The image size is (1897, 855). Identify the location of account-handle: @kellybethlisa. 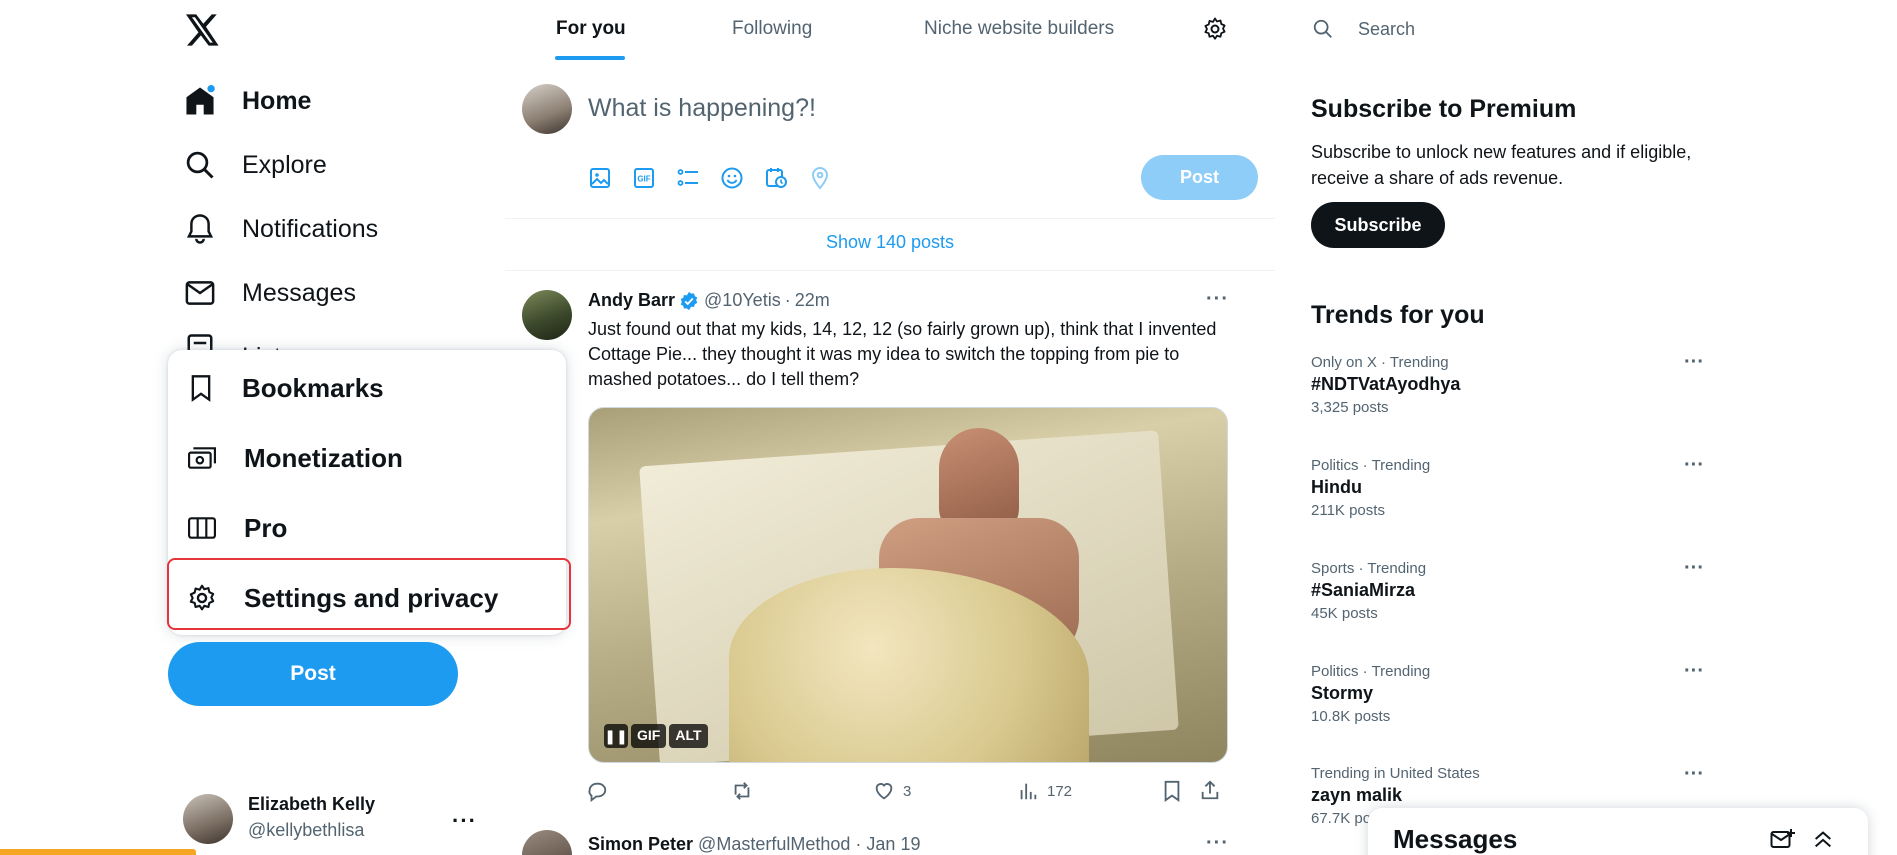
(306, 830).